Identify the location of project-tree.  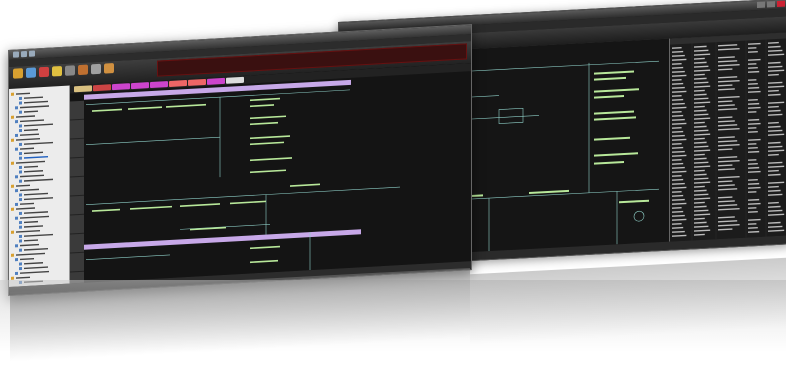
(39, 186).